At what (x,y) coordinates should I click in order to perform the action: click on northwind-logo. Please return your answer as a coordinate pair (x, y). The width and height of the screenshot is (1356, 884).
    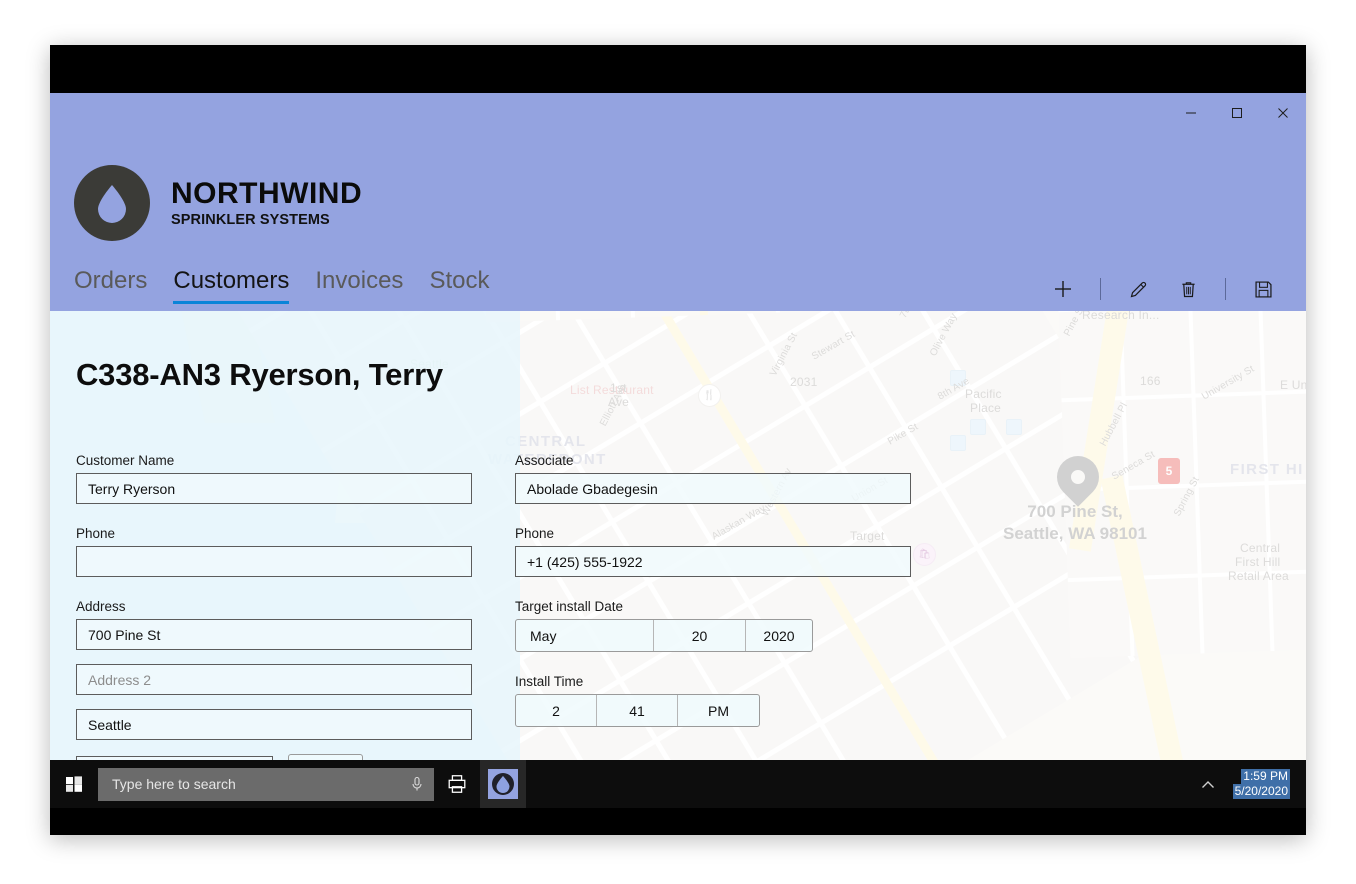
    Looking at the image, I should click on (112, 203).